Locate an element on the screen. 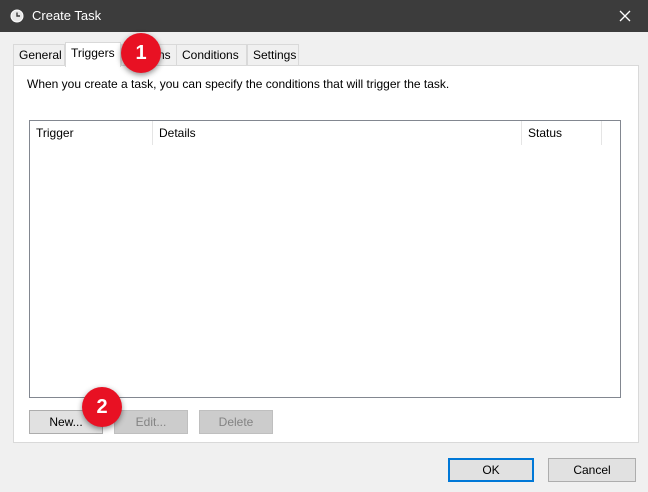  task-scheduler-clock-icon is located at coordinates (17, 16).